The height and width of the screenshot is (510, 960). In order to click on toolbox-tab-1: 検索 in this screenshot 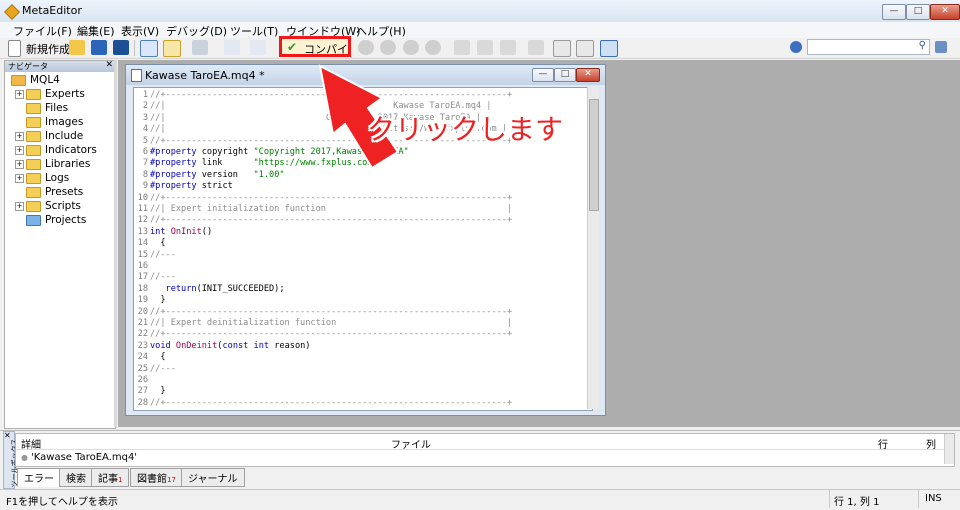, I will do `click(76, 477)`.